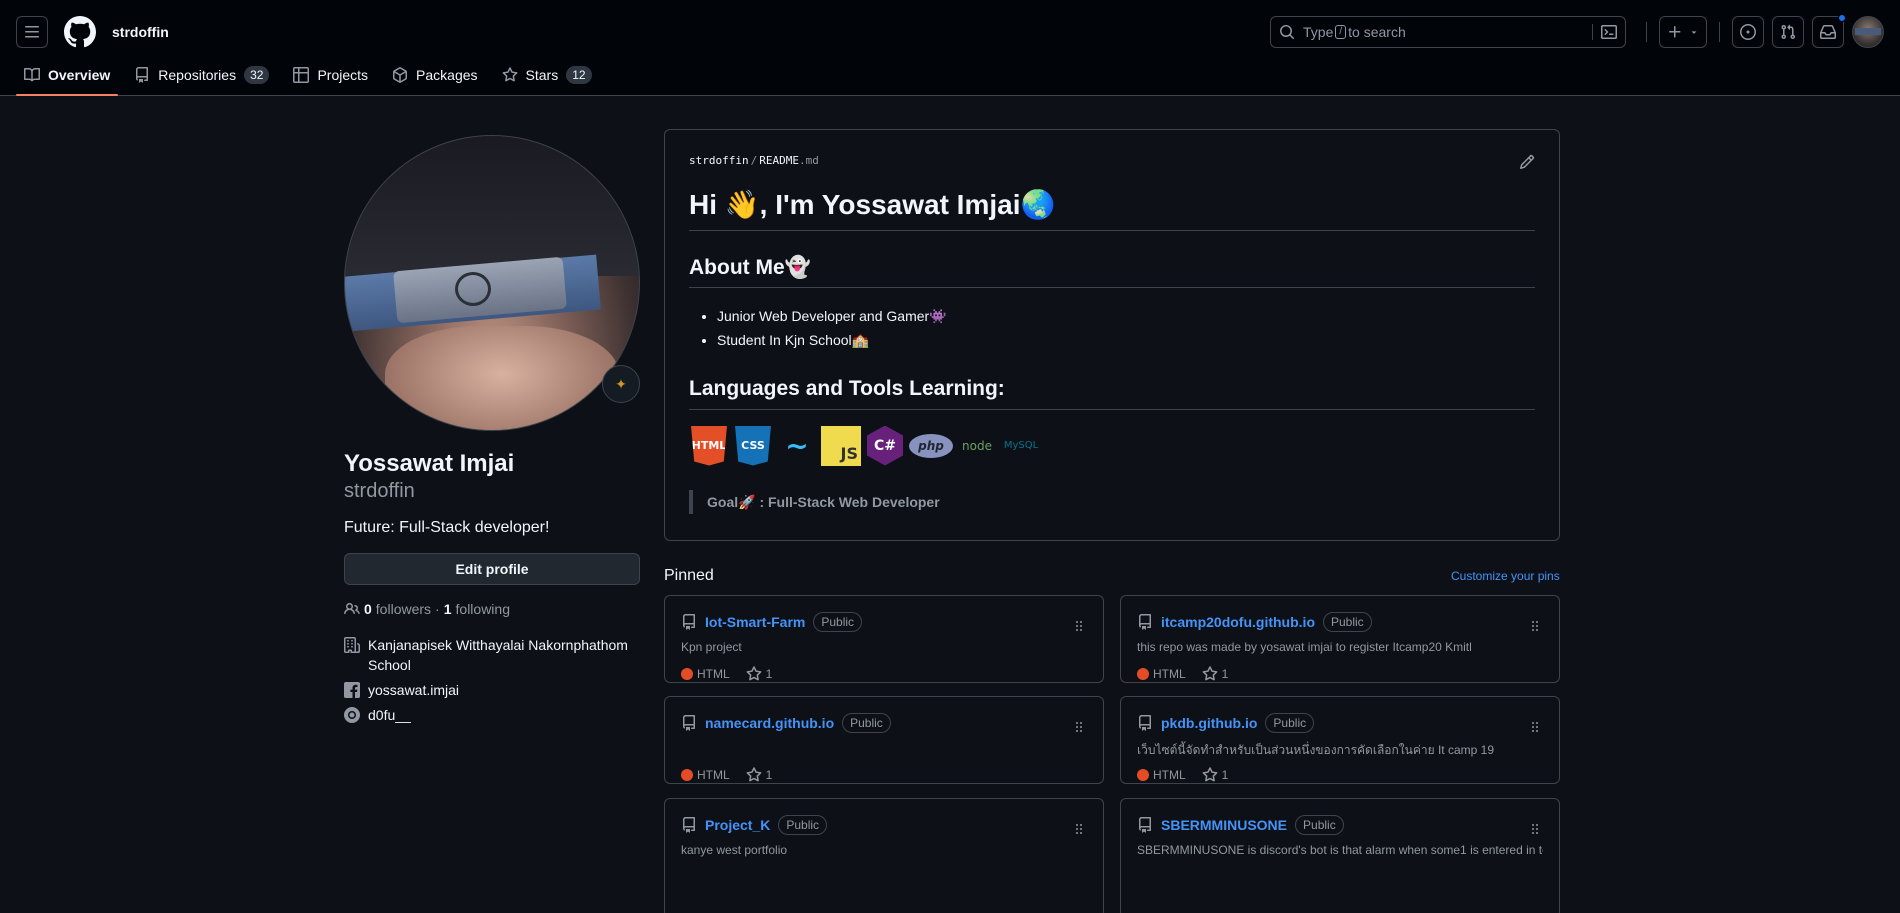 The image size is (1900, 913). Describe the element at coordinates (400, 75) in the screenshot. I see `package-icon` at that location.